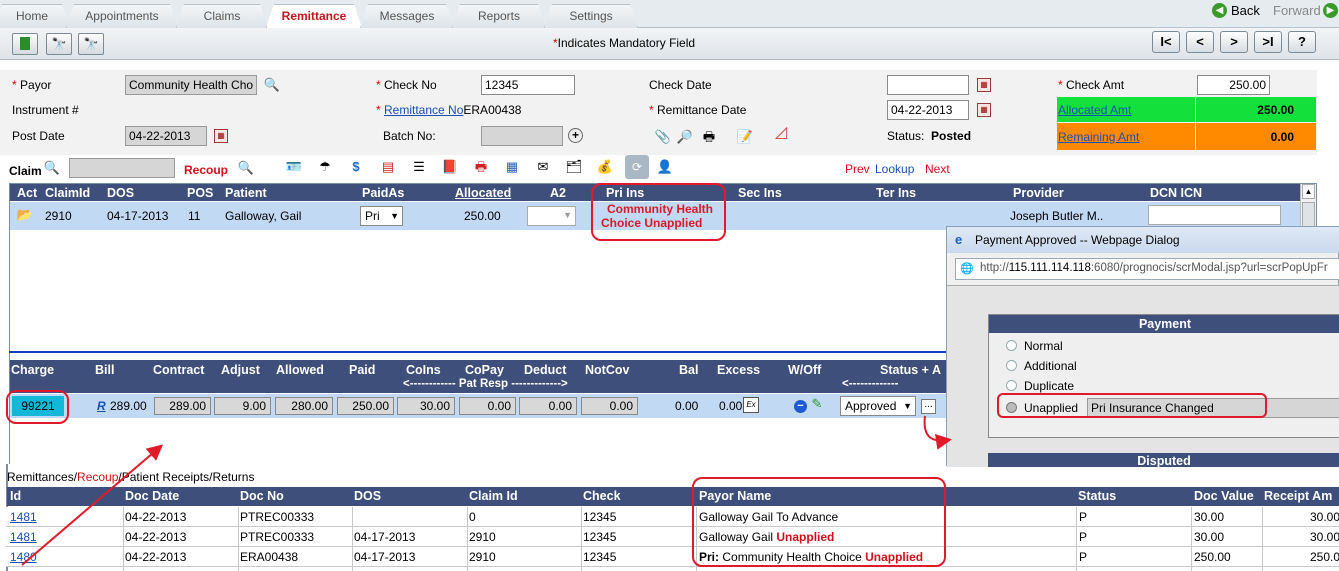 The image size is (1339, 571). What do you see at coordinates (937, 432) in the screenshot?
I see `annotation-arrow-status` at bounding box center [937, 432].